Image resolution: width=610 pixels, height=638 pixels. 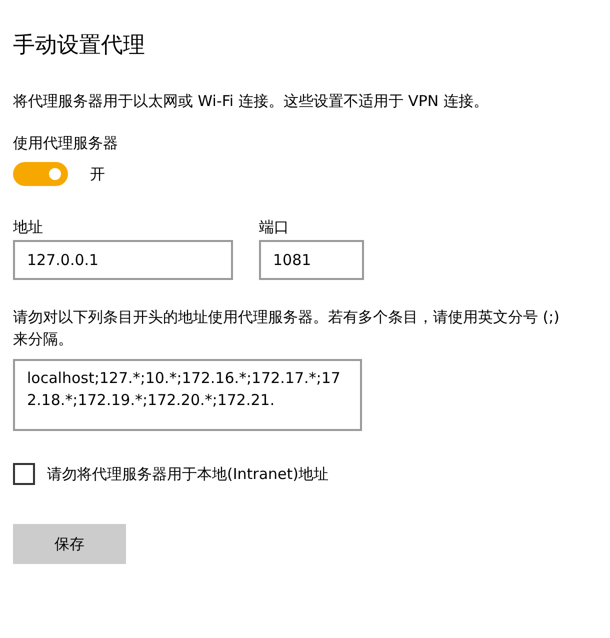 What do you see at coordinates (287, 328) in the screenshot?
I see `exceptions-description: 请勿对以下列条目开头的地址使用代理服务器。若有多个条目，请使用英文分号 (;) 来分隔。` at bounding box center [287, 328].